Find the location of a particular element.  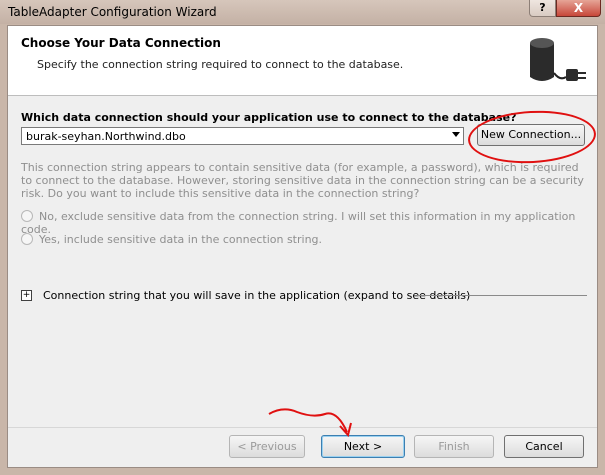

expand-plus-icon: + is located at coordinates (26, 295).